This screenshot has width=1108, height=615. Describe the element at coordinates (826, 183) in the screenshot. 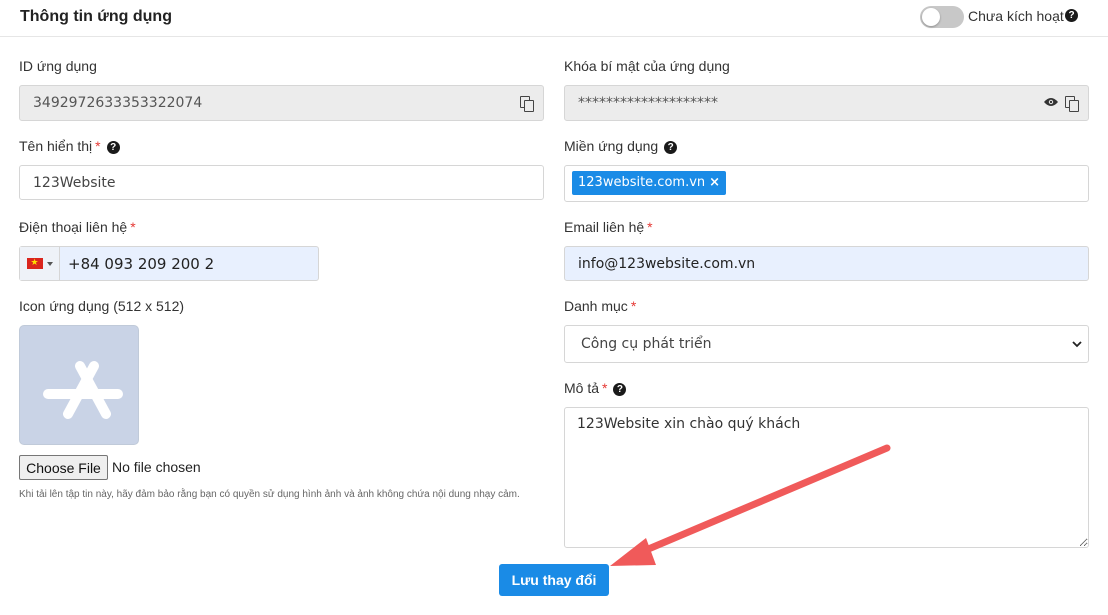

I see `app-domain-input: 123website.com.vn ×` at that location.